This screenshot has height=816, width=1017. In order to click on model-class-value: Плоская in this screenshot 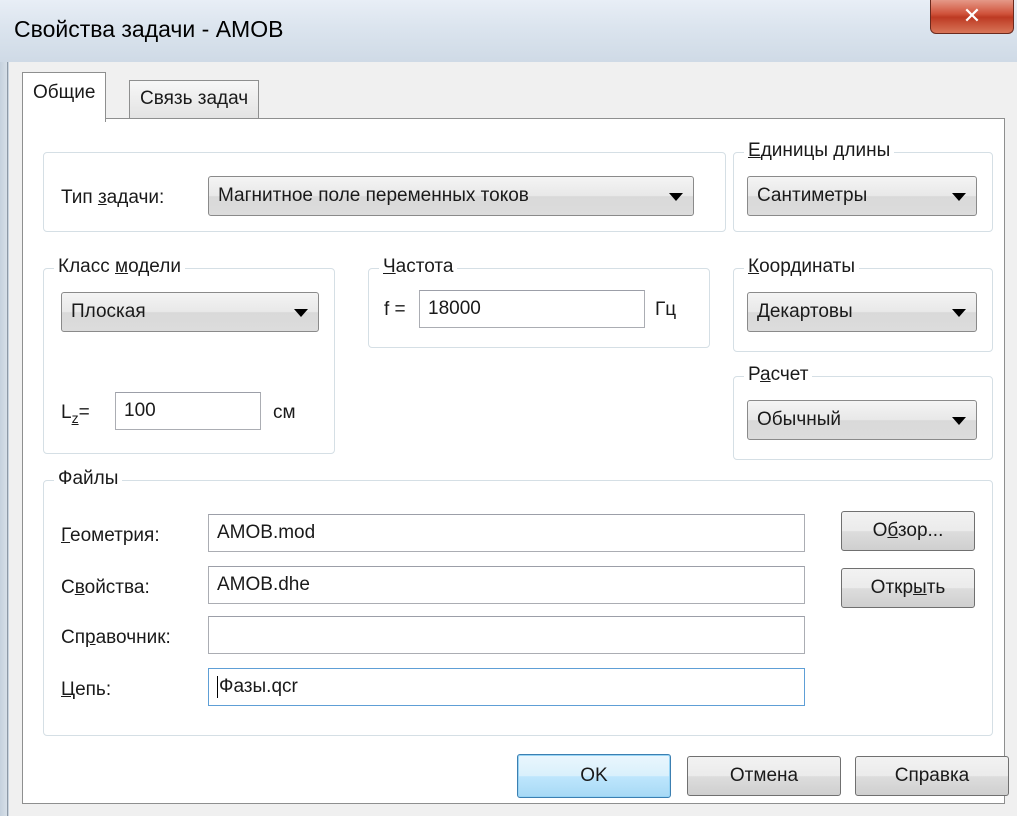, I will do `click(108, 311)`.